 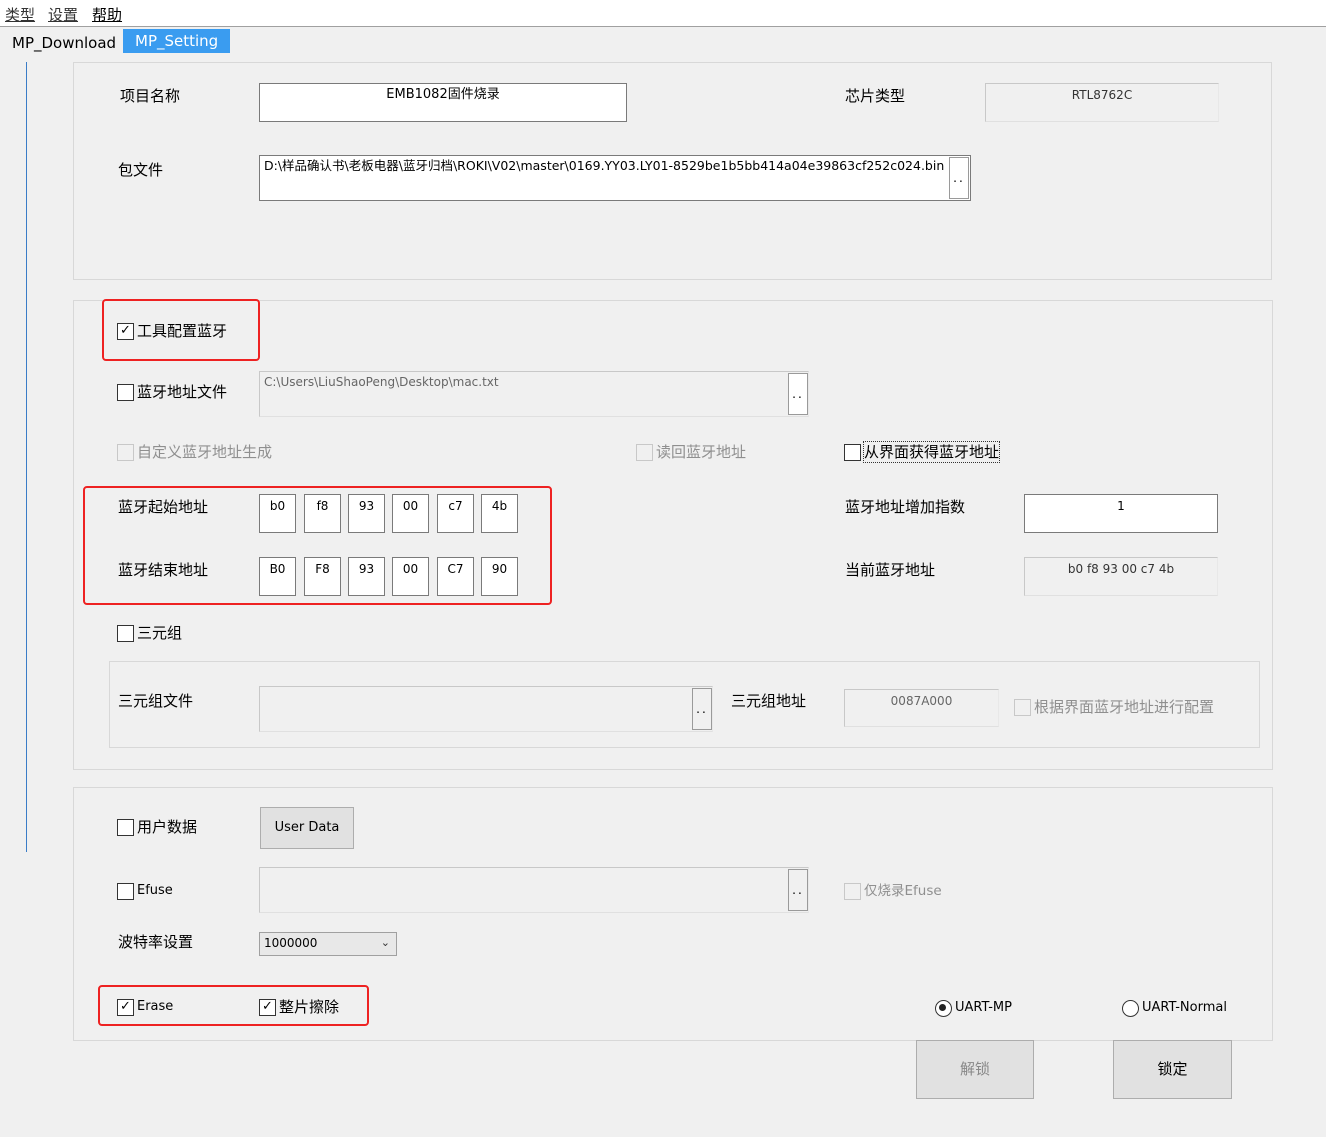 What do you see at coordinates (172, 392) in the screenshot?
I see `addr-file-checkbox: 蓝牙地址文件` at bounding box center [172, 392].